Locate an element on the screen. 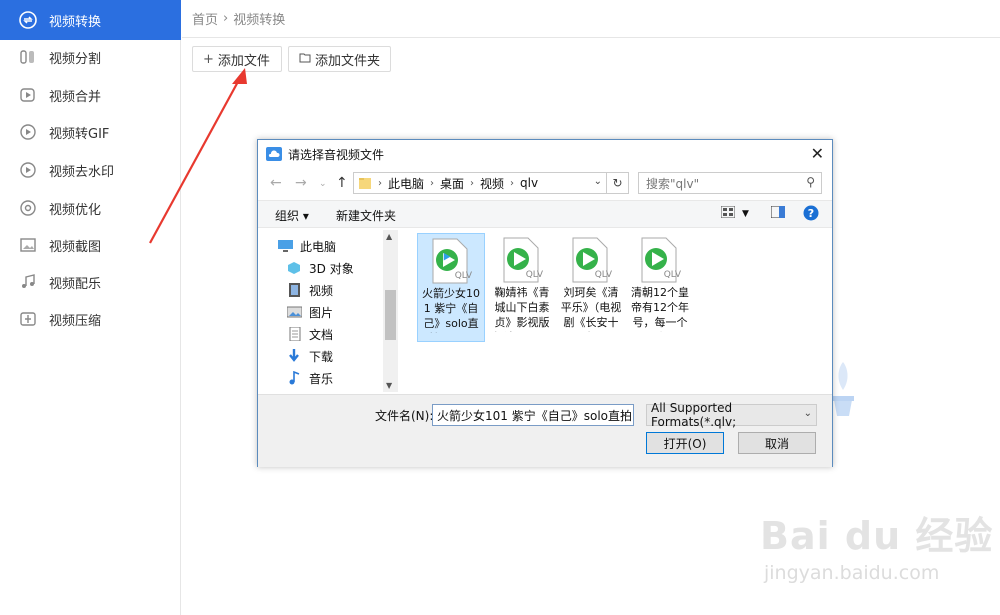  compress-icon is located at coordinates (28, 319).